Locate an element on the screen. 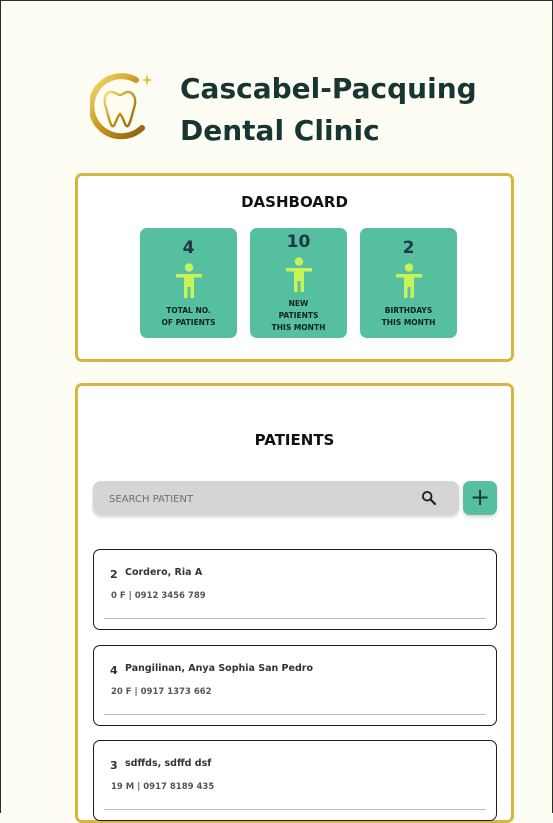 Image resolution: width=553 pixels, height=823 pixels. stat-value: 4 is located at coordinates (188, 248).